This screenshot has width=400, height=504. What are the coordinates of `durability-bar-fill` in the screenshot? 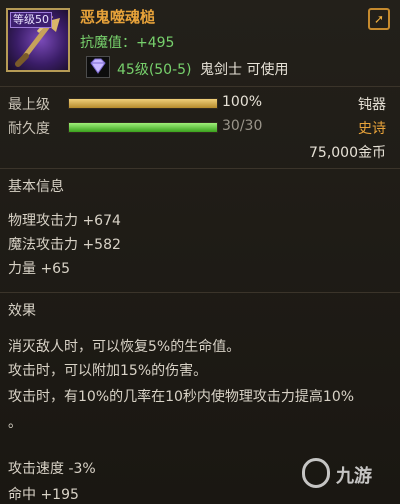 It's located at (143, 127).